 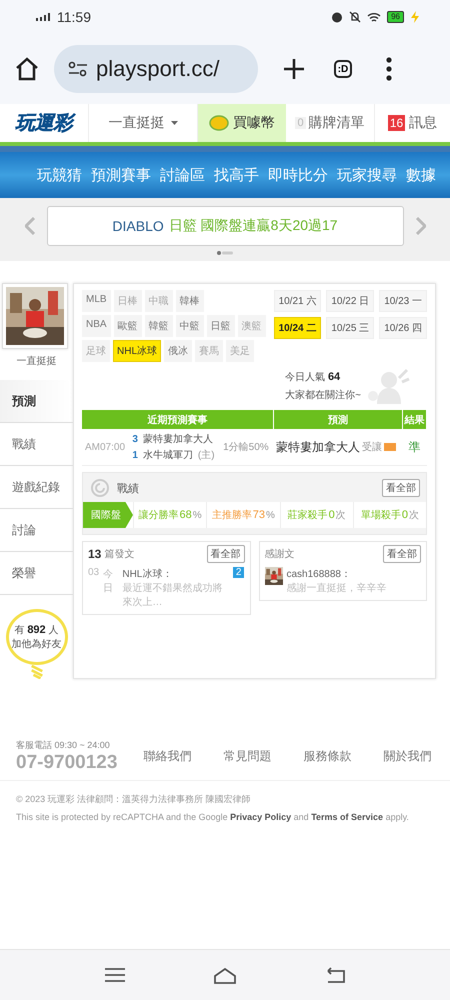 I want to click on nav-link: 玩競猜, so click(x=59, y=175).